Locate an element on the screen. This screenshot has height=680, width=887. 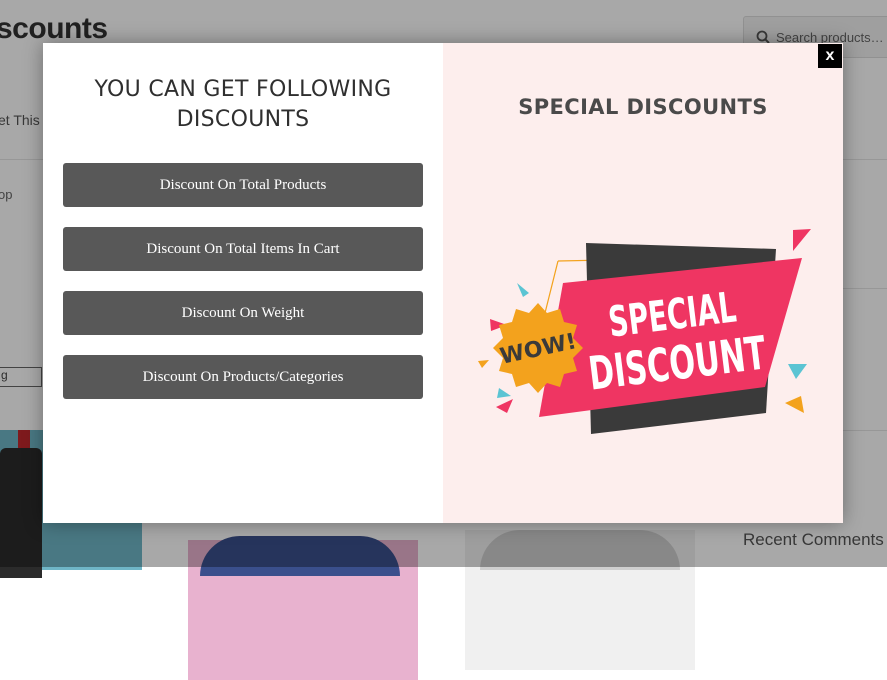
special-discount-banner: WOW! SPECIAL DISCOUNT is located at coordinates (644, 331).